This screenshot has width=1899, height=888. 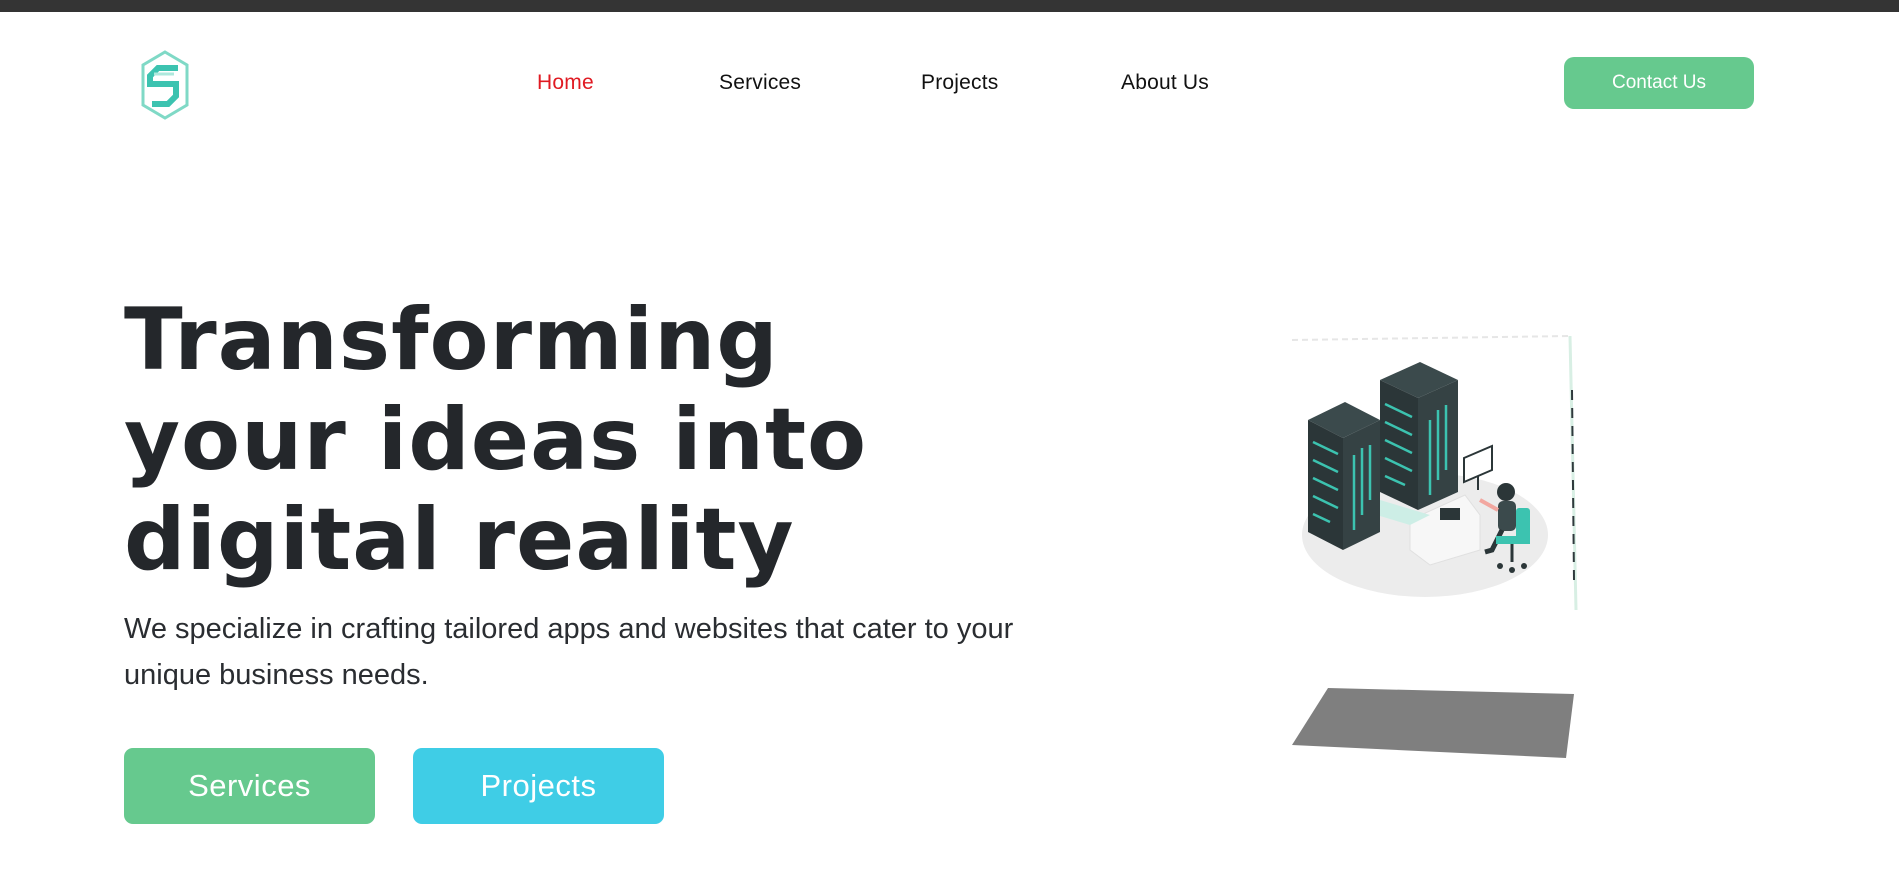 What do you see at coordinates (959, 83) in the screenshot?
I see `nav-projects-link: Projects` at bounding box center [959, 83].